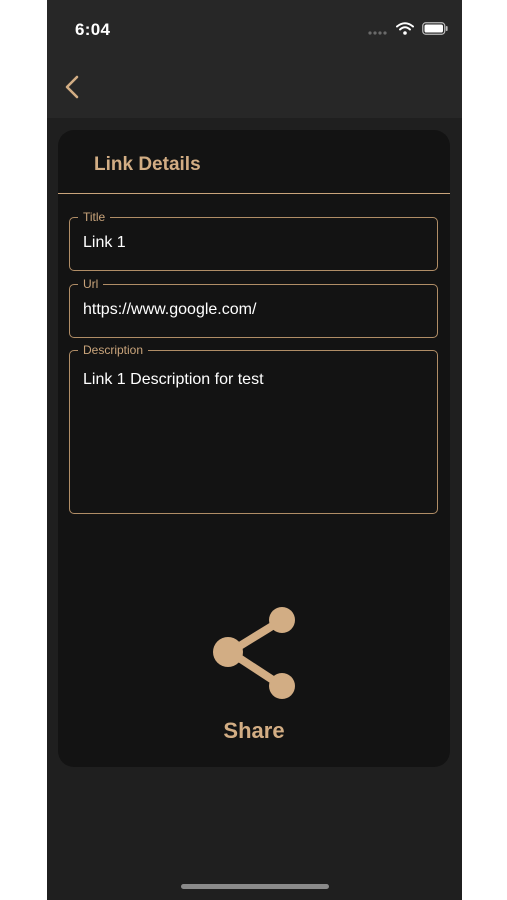  Describe the element at coordinates (255, 886) in the screenshot. I see `home-indicator` at that location.